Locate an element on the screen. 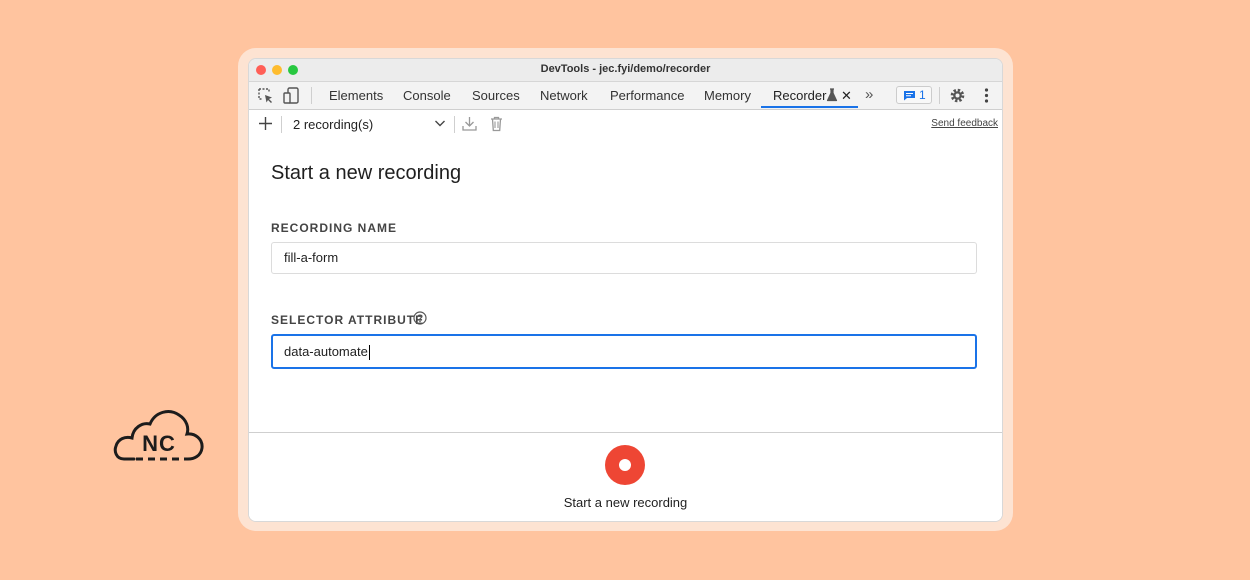  inspect-element-icon is located at coordinates (265, 95).